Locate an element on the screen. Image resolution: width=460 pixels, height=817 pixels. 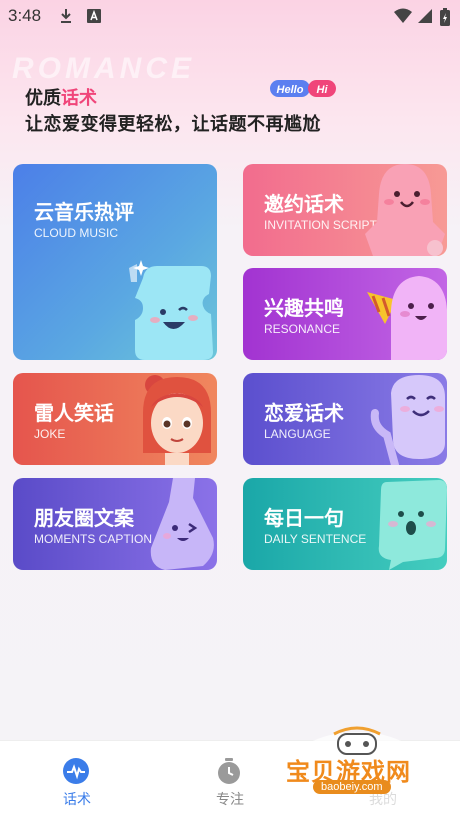
site-watermark-url: baobeiy.com is located at coordinates (352, 787).